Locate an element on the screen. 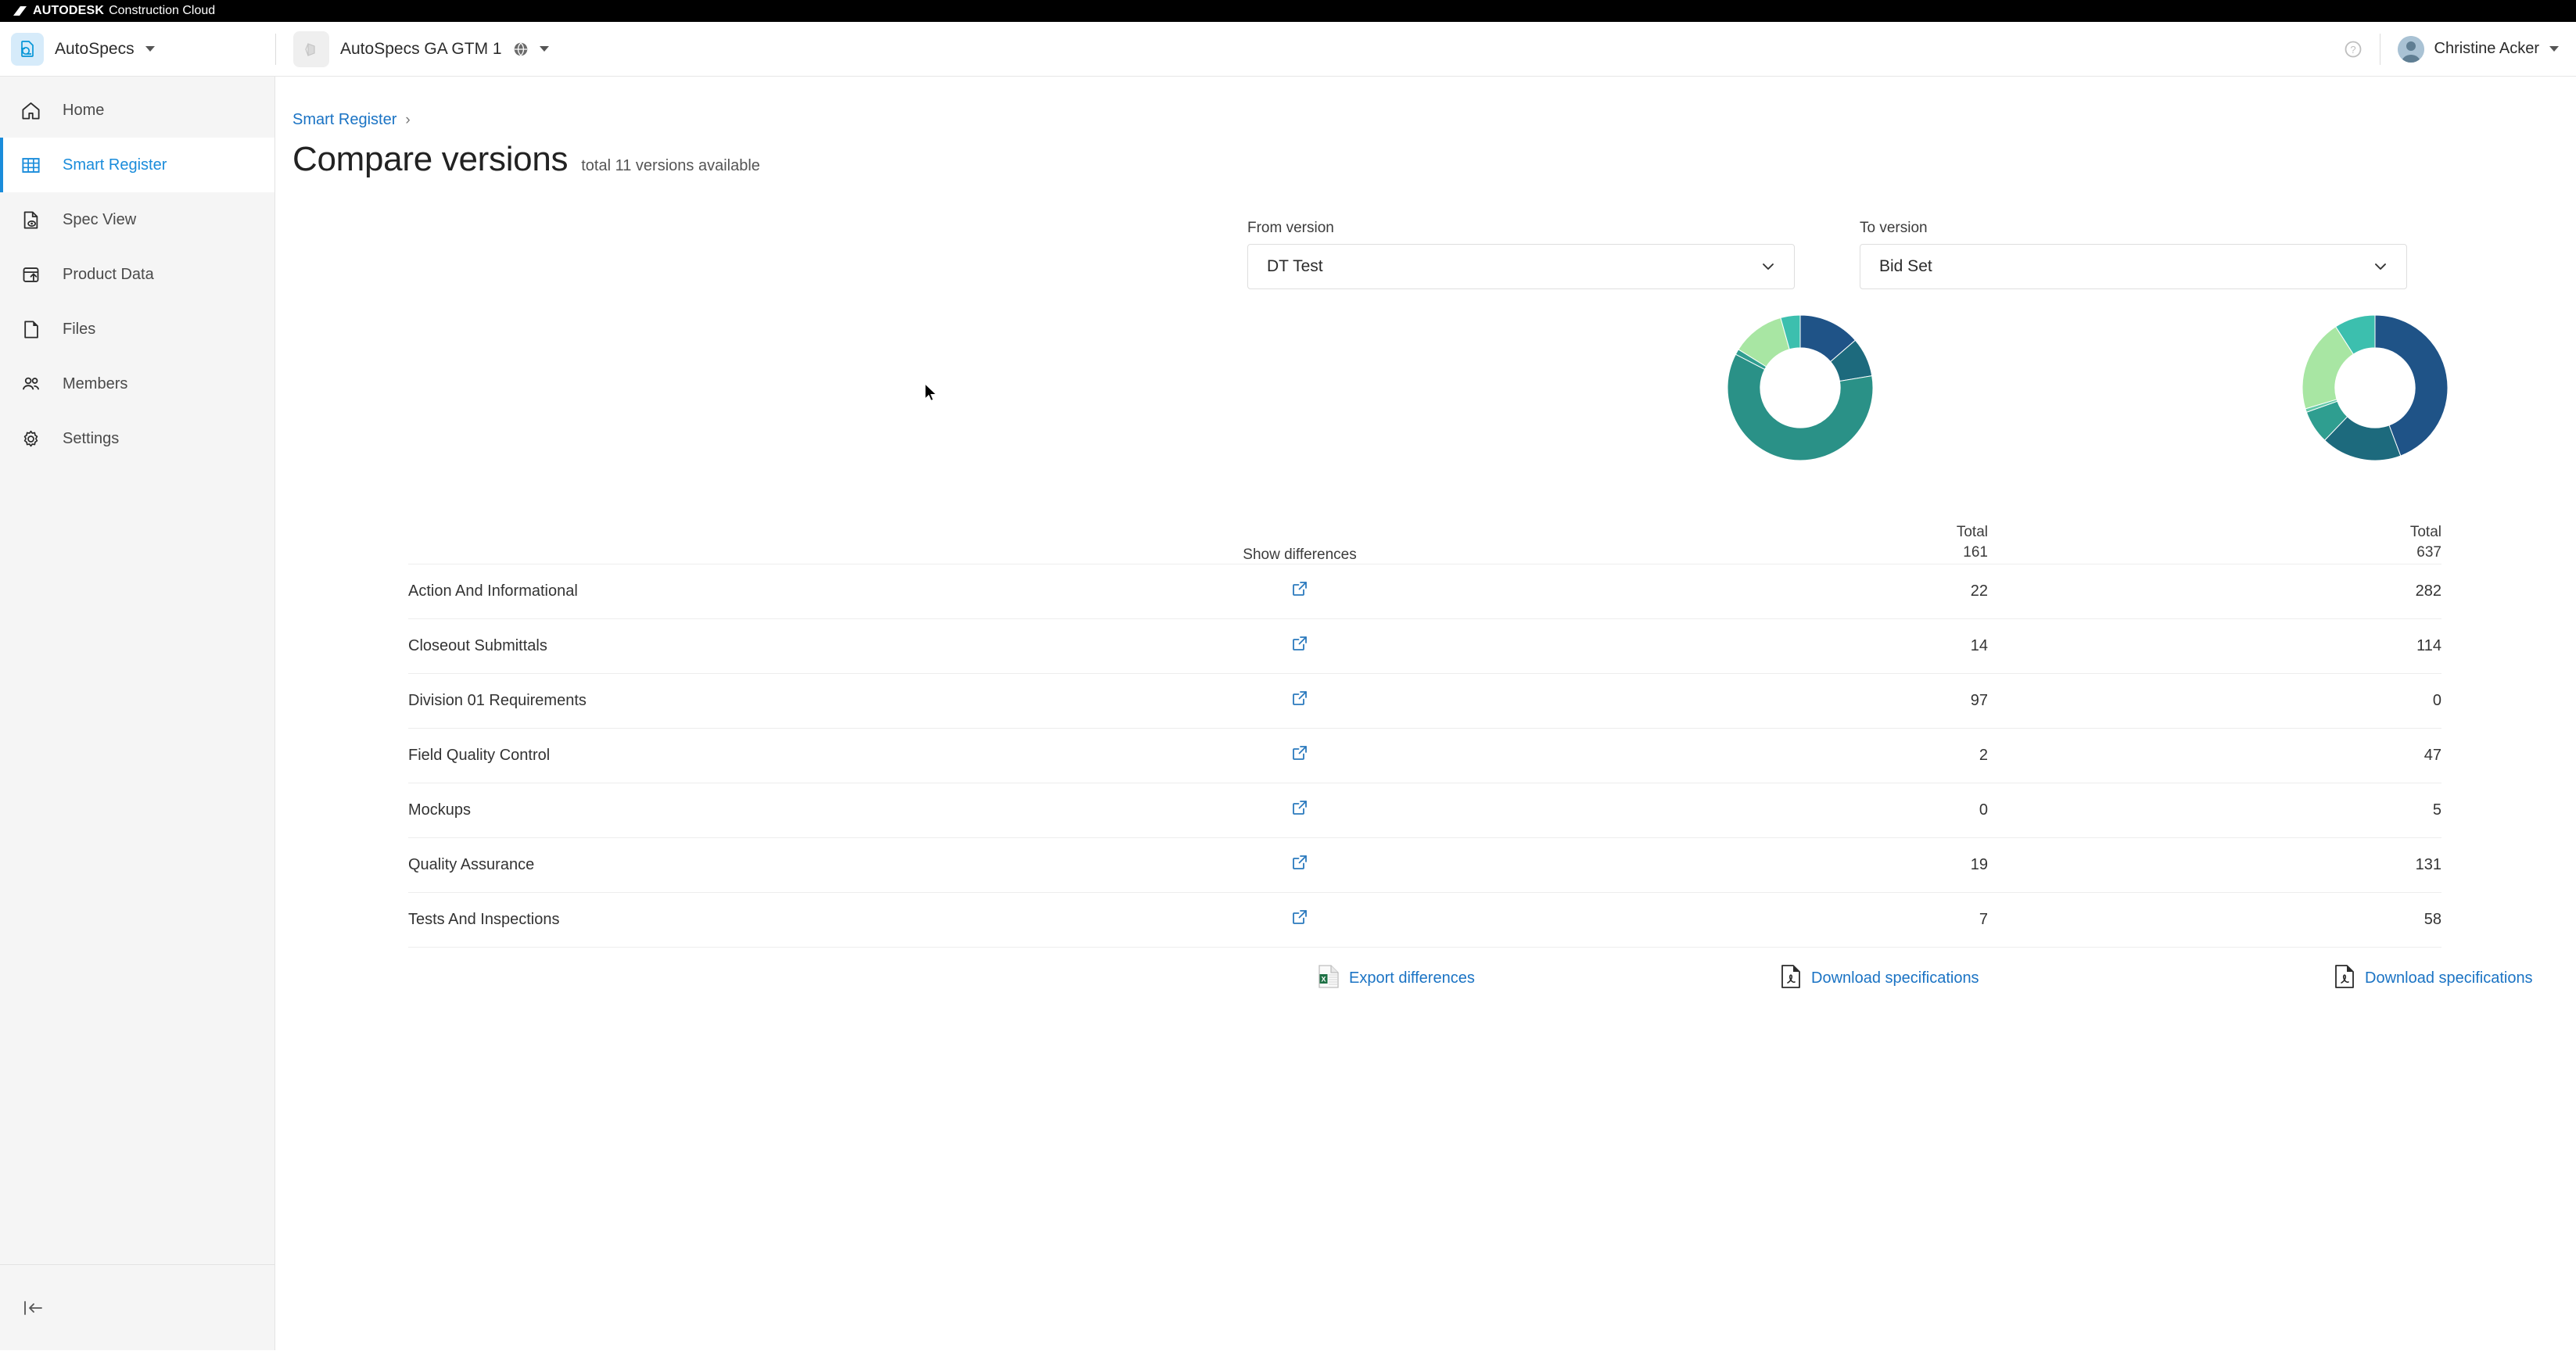  from-total-value: 161 is located at coordinates (1975, 552).